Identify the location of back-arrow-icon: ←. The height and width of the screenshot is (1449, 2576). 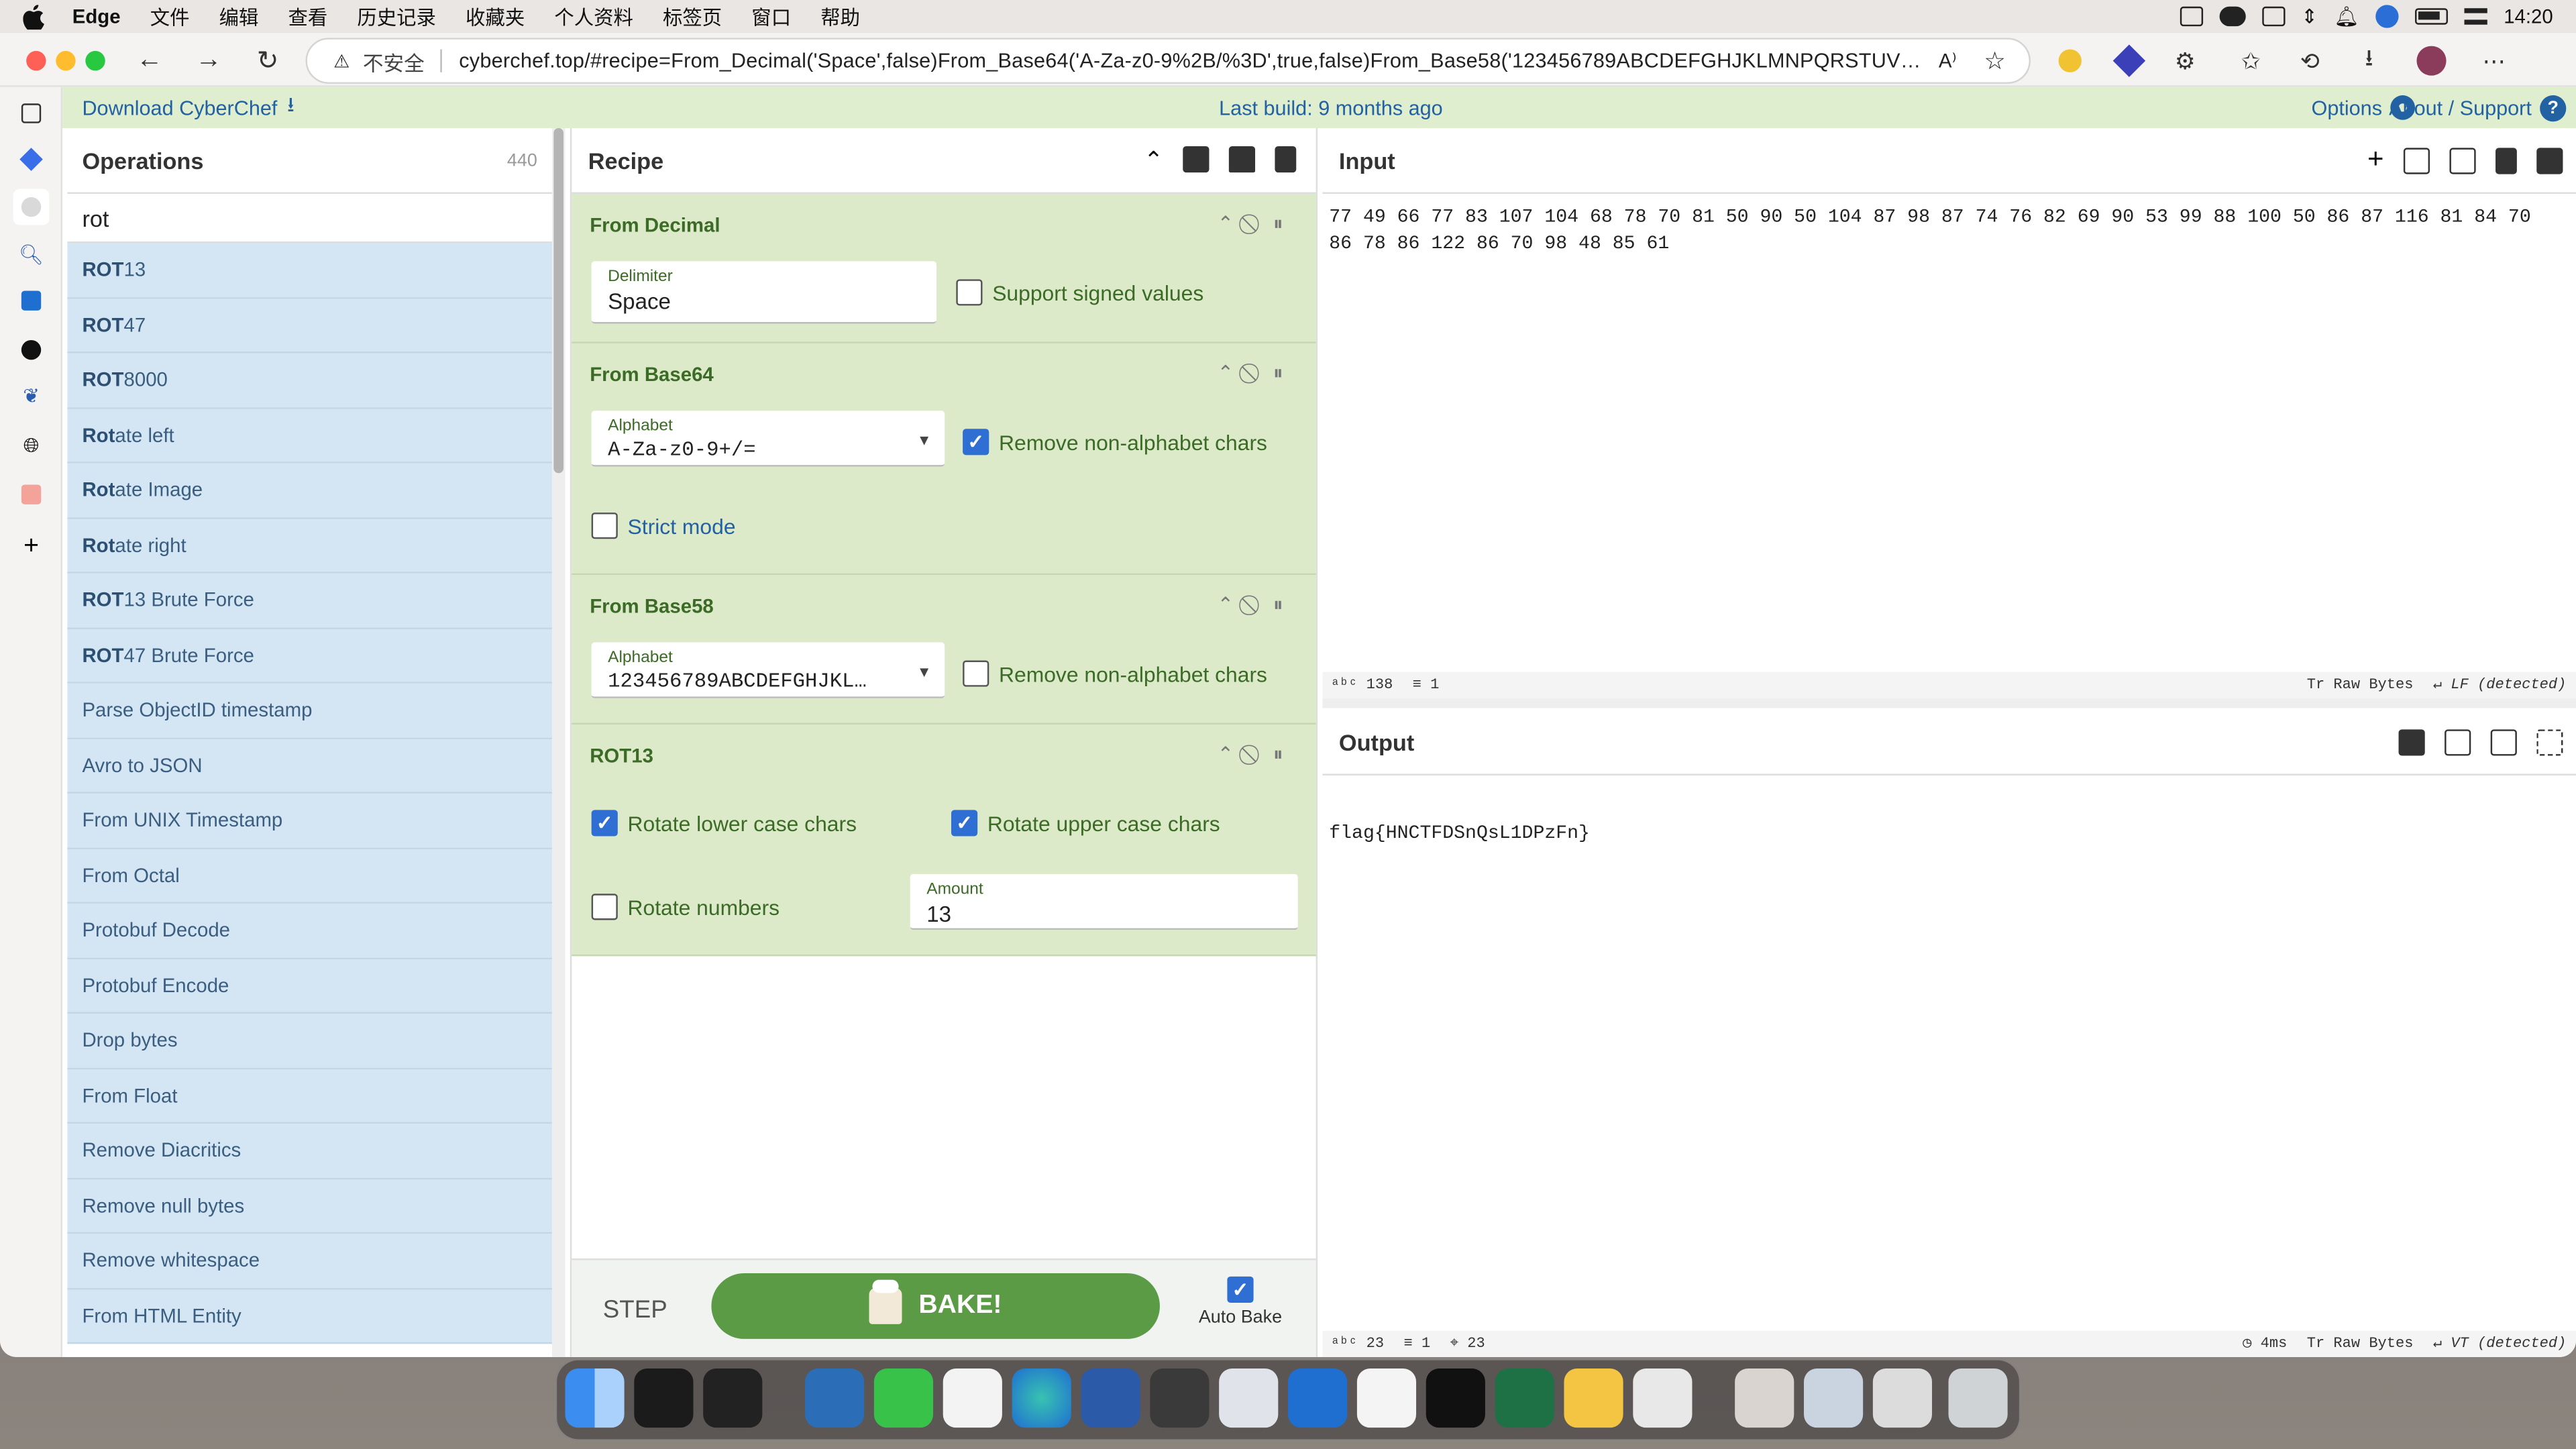
(149, 61).